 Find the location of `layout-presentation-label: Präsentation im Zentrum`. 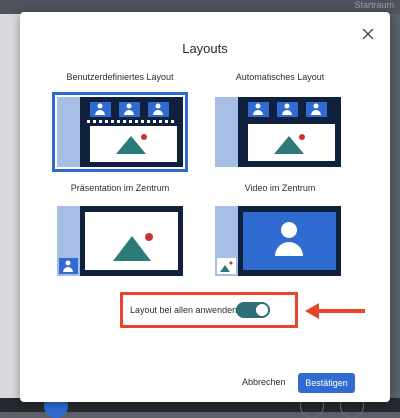

layout-presentation-label: Präsentation im Zentrum is located at coordinates (120, 188).